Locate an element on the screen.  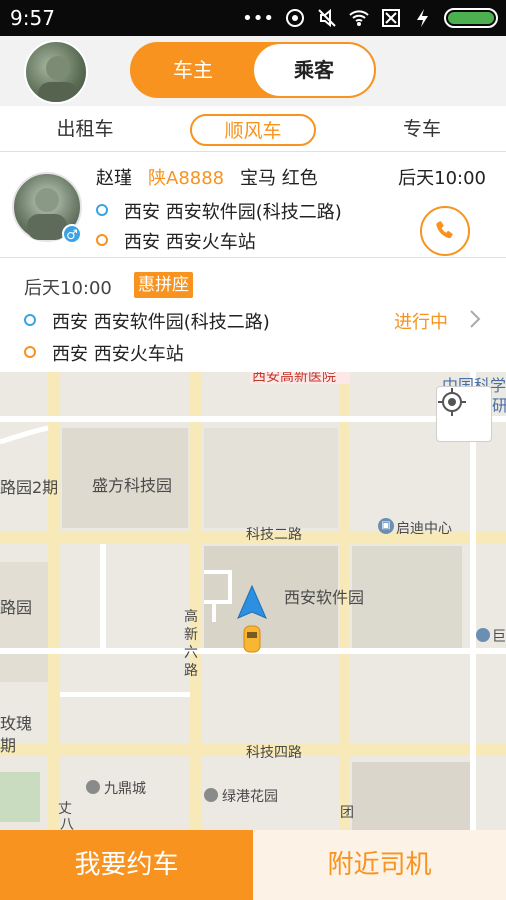
order-origin-dot-icon is located at coordinates (30, 320).